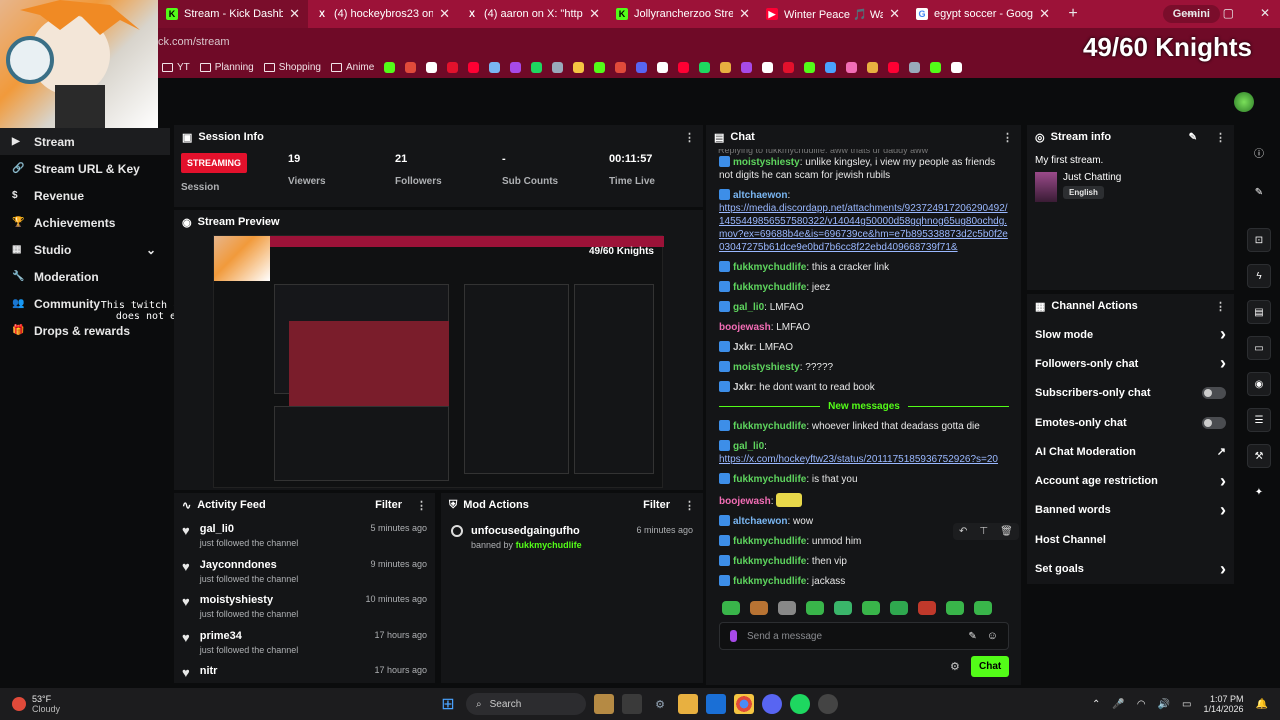 The height and width of the screenshot is (720, 1280). I want to click on mod-action-by: fukkmychudlife, so click(549, 545).